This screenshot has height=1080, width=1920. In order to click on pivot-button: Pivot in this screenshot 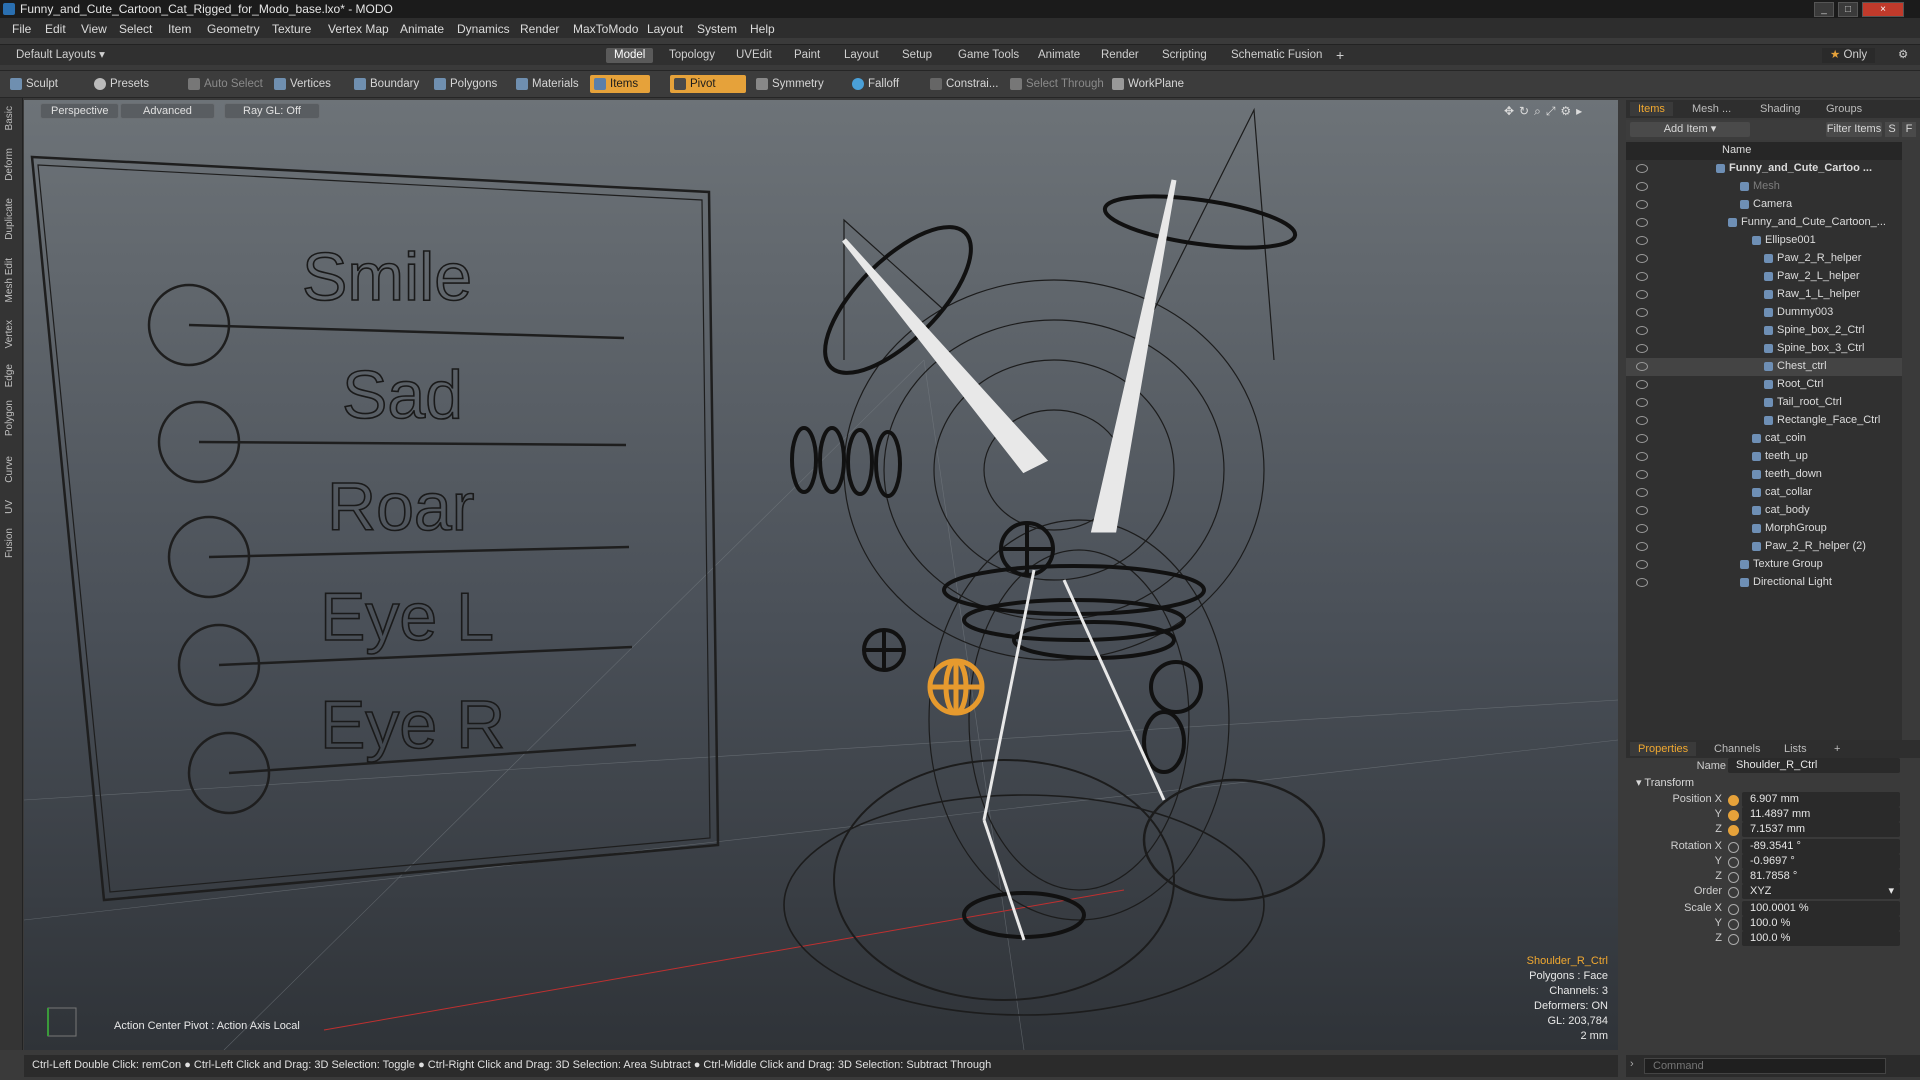, I will do `click(708, 84)`.